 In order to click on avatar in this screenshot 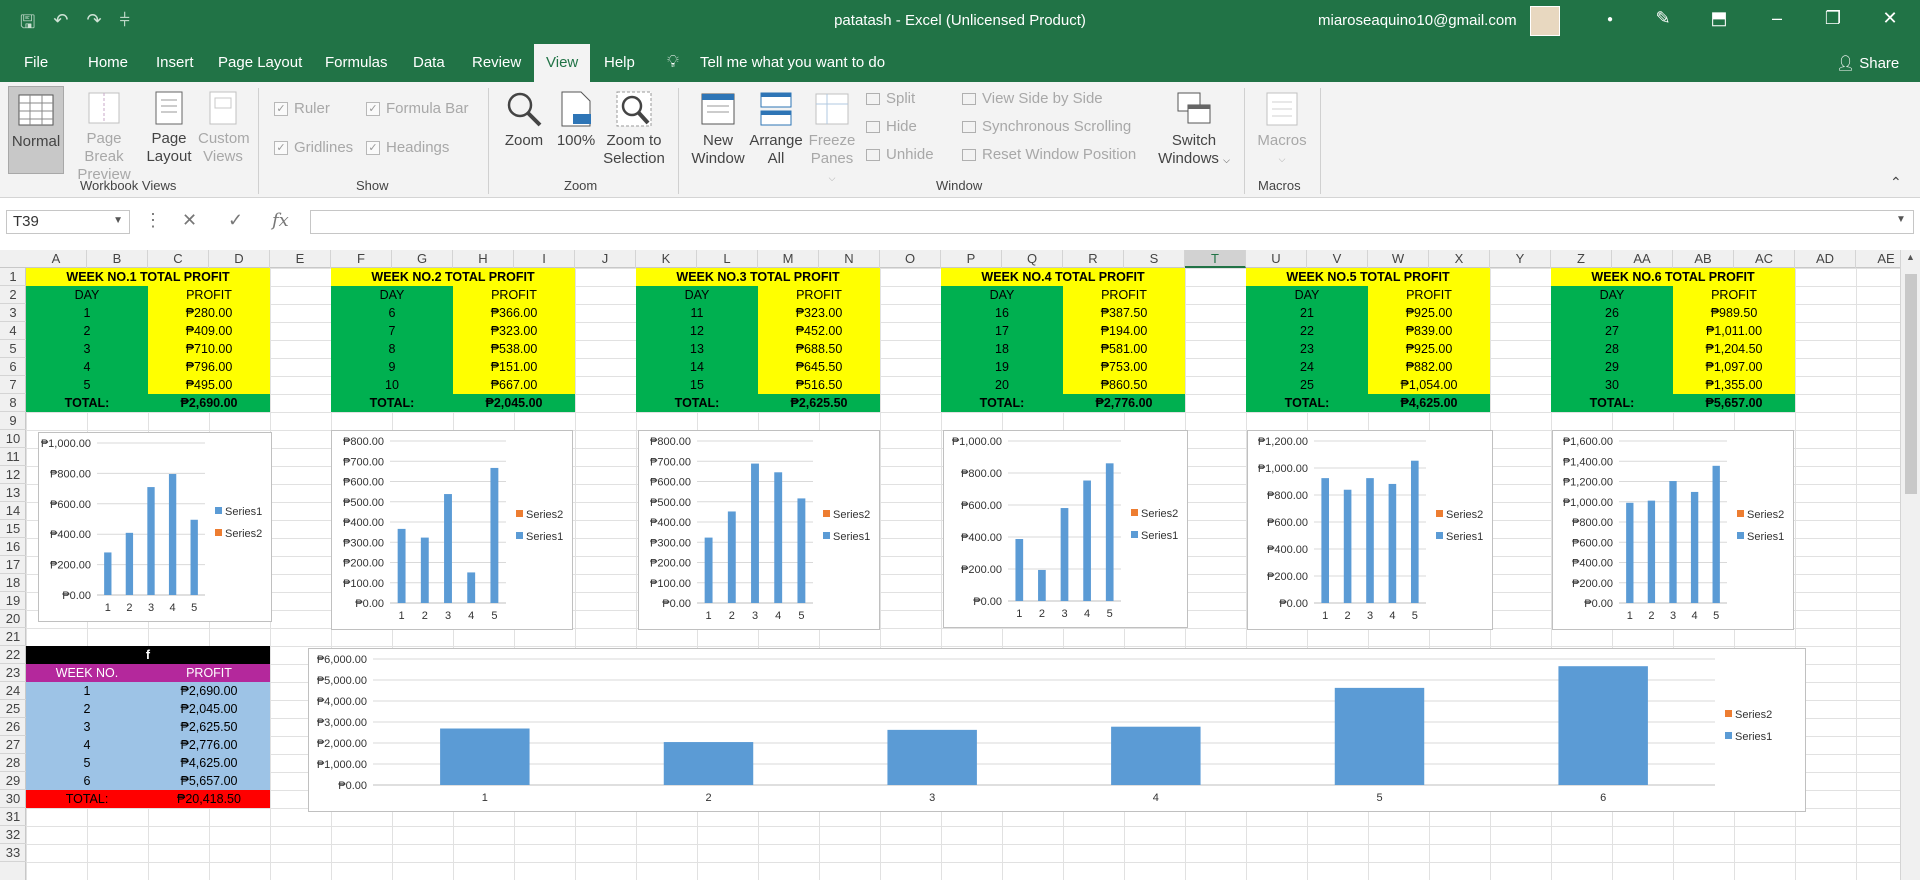, I will do `click(1545, 21)`.